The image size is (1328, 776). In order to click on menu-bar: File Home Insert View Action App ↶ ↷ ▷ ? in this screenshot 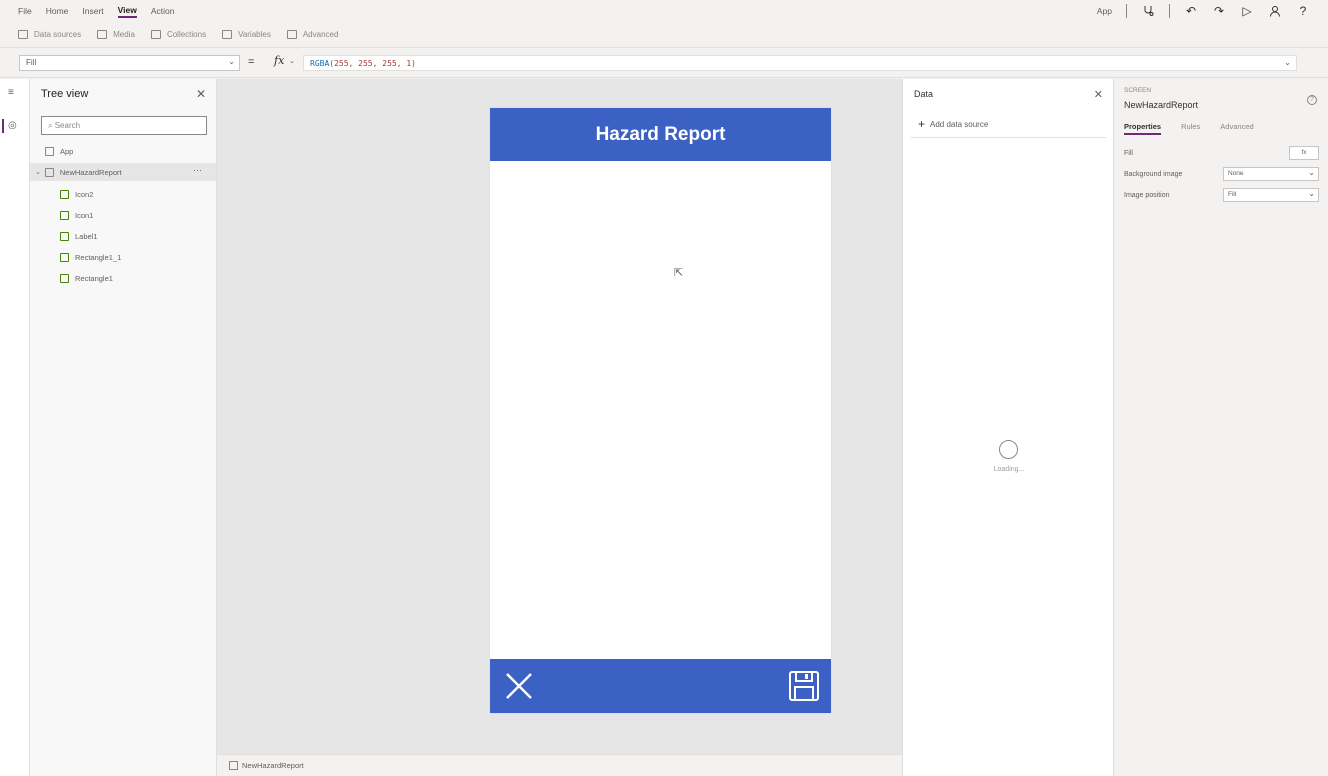, I will do `click(664, 11)`.